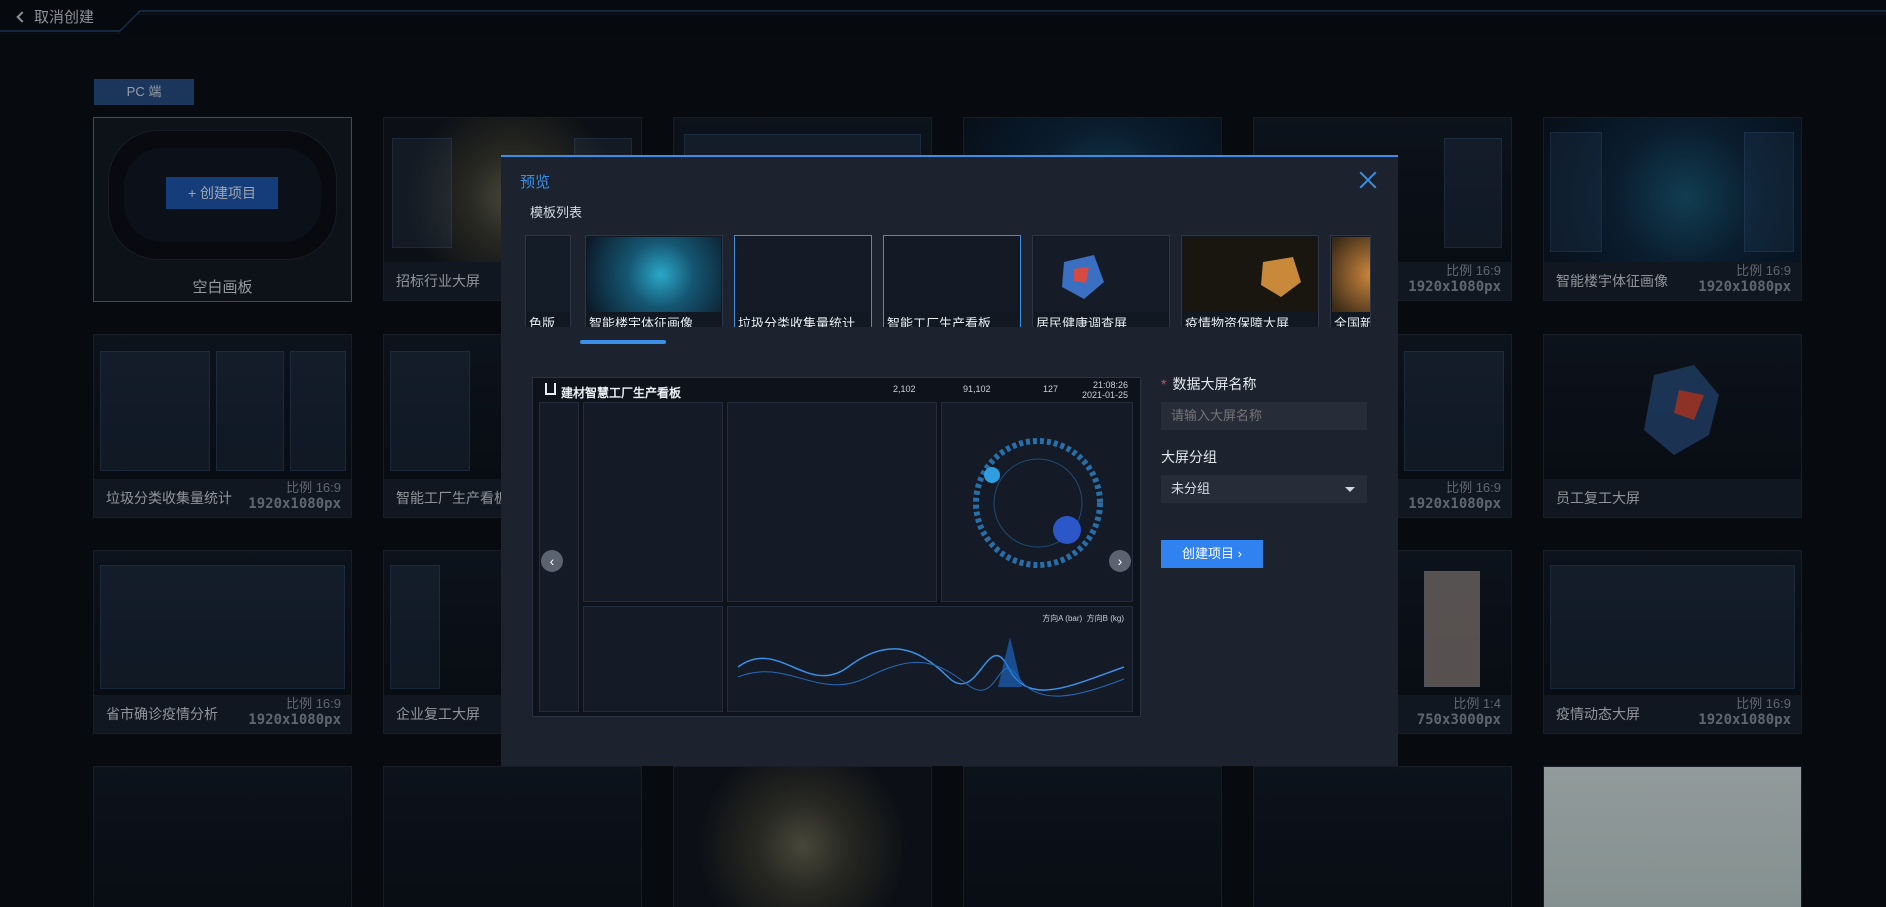 Image resolution: width=1886 pixels, height=907 pixels. Describe the element at coordinates (535, 182) in the screenshot. I see `modal-title: 预览` at that location.